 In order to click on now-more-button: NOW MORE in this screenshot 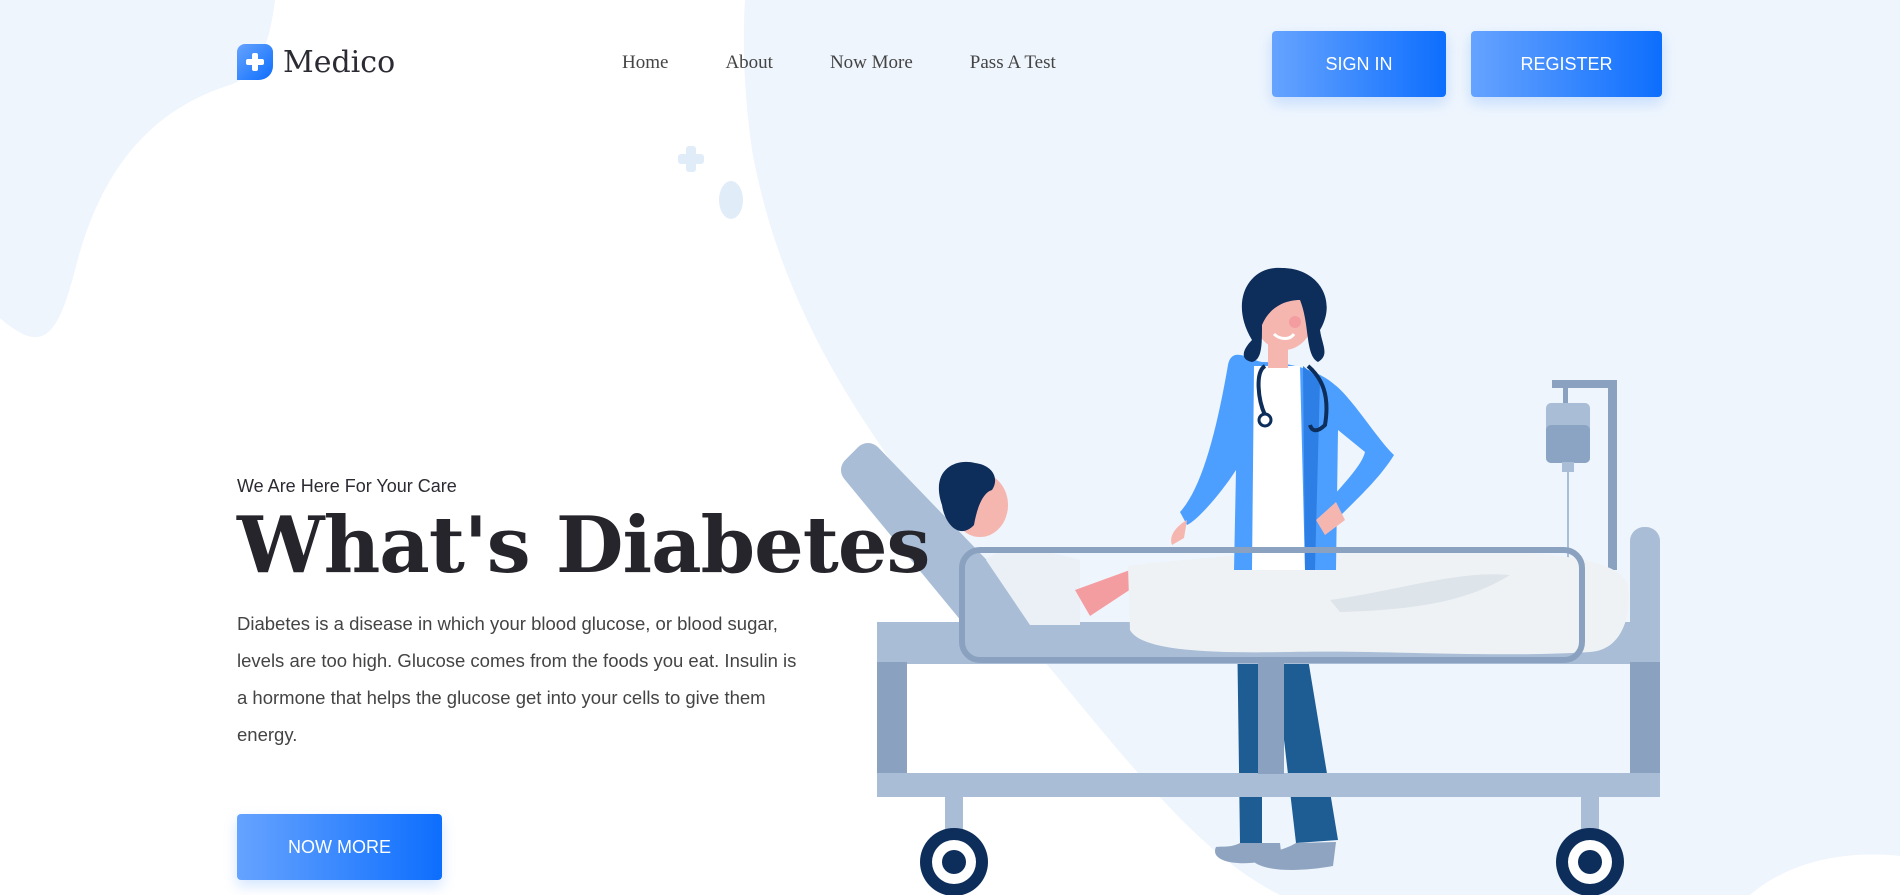, I will do `click(339, 847)`.